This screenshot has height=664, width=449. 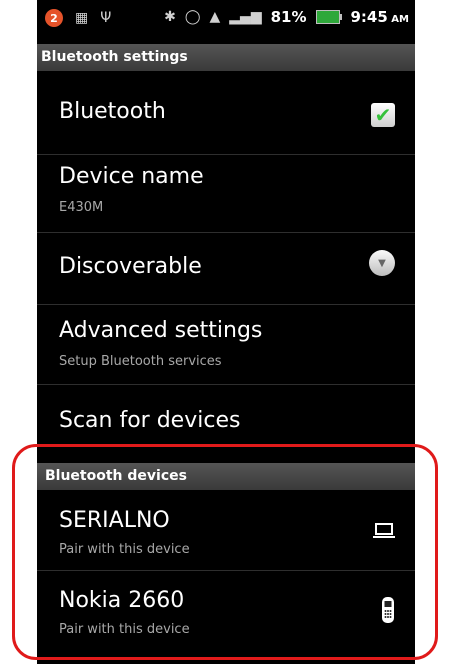 I want to click on bluetooth-icon: ✱, so click(x=170, y=17).